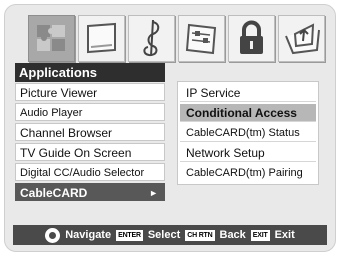 The width and height of the screenshot is (339, 255). I want to click on tab-setup, so click(201, 38).